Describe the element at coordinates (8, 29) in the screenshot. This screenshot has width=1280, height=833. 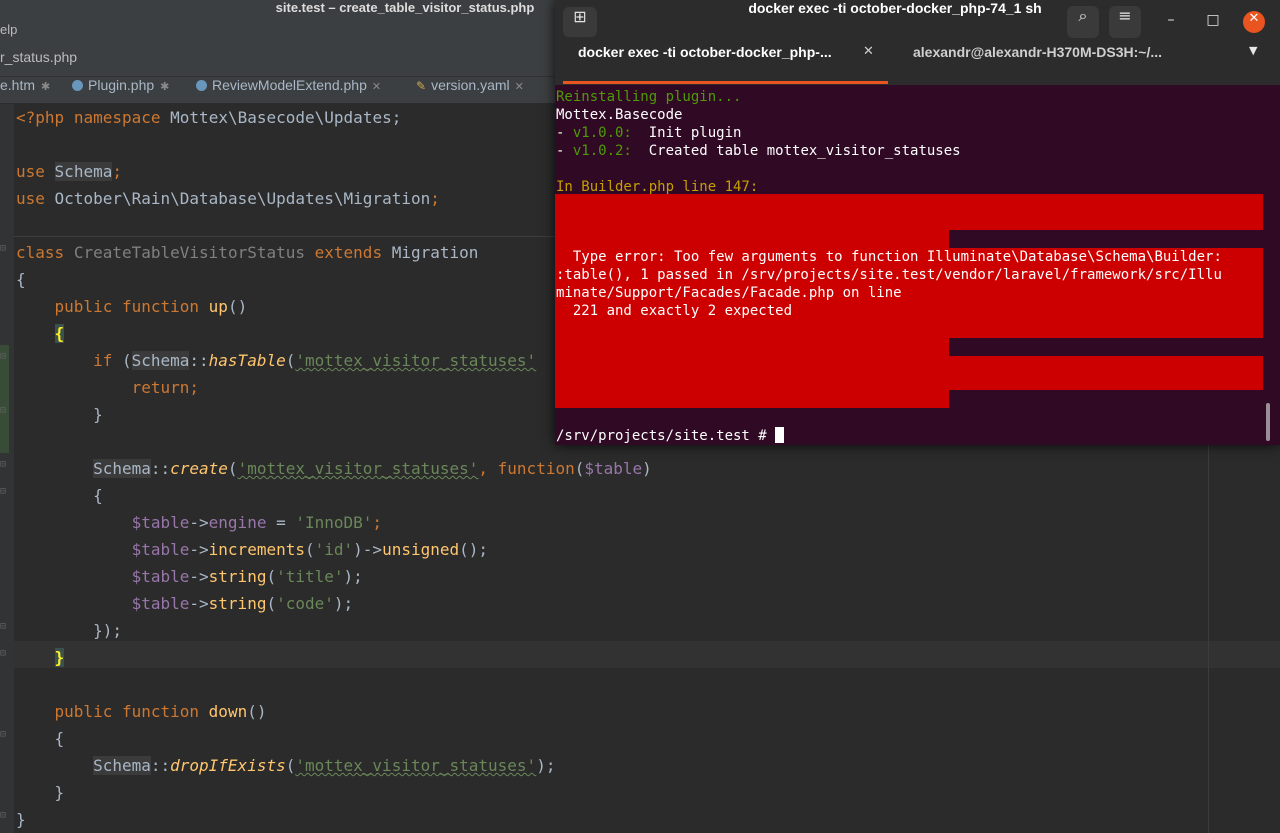
I see `menu-help: elp` at that location.